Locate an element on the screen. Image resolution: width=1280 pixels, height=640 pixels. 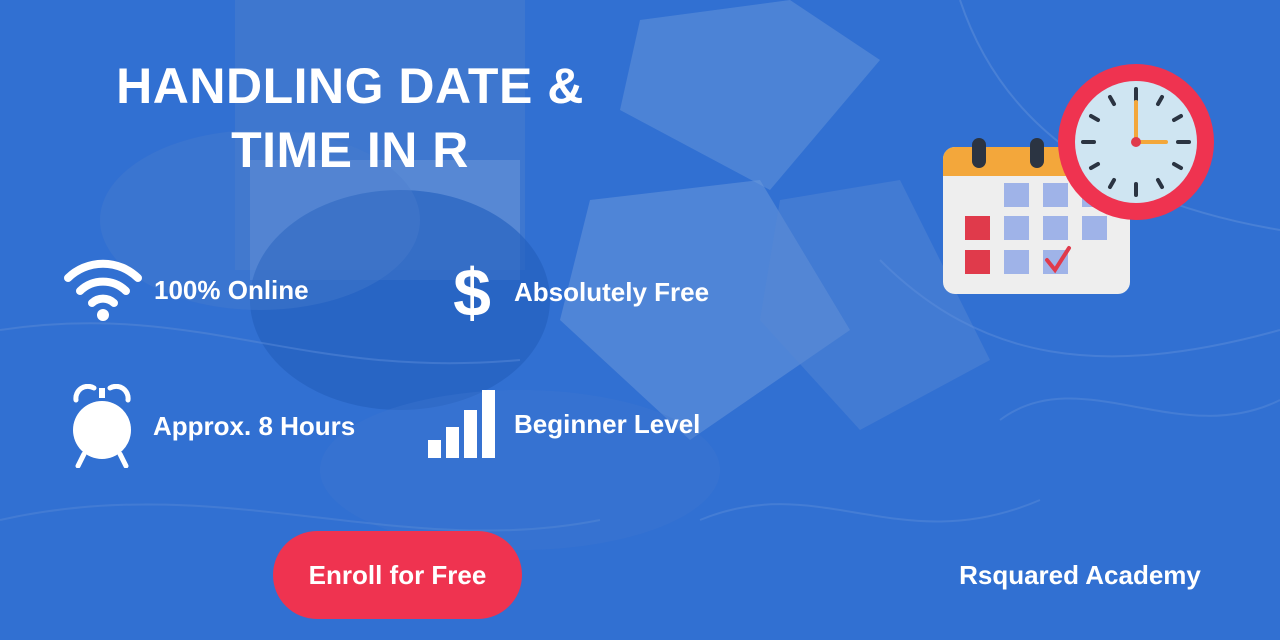
calendar-clock-illustration is located at coordinates (1085, 182).